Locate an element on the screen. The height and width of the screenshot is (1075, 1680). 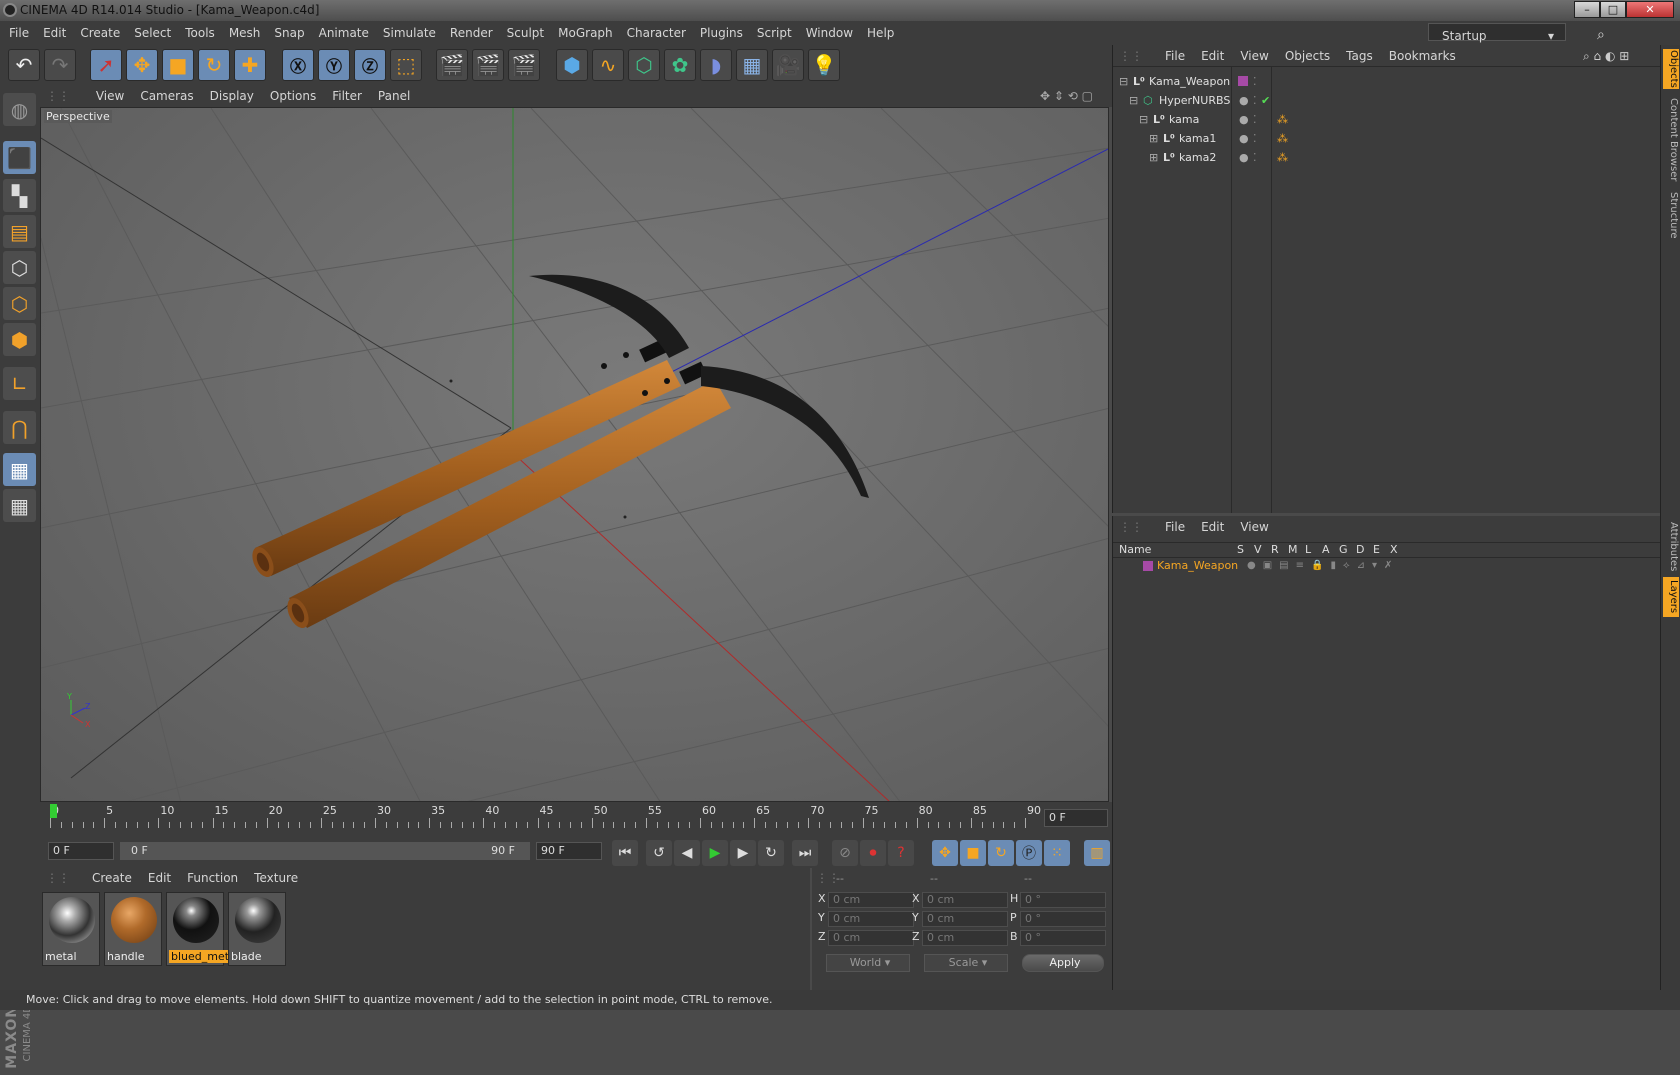
material-menu-edit: Edit is located at coordinates (159, 878).